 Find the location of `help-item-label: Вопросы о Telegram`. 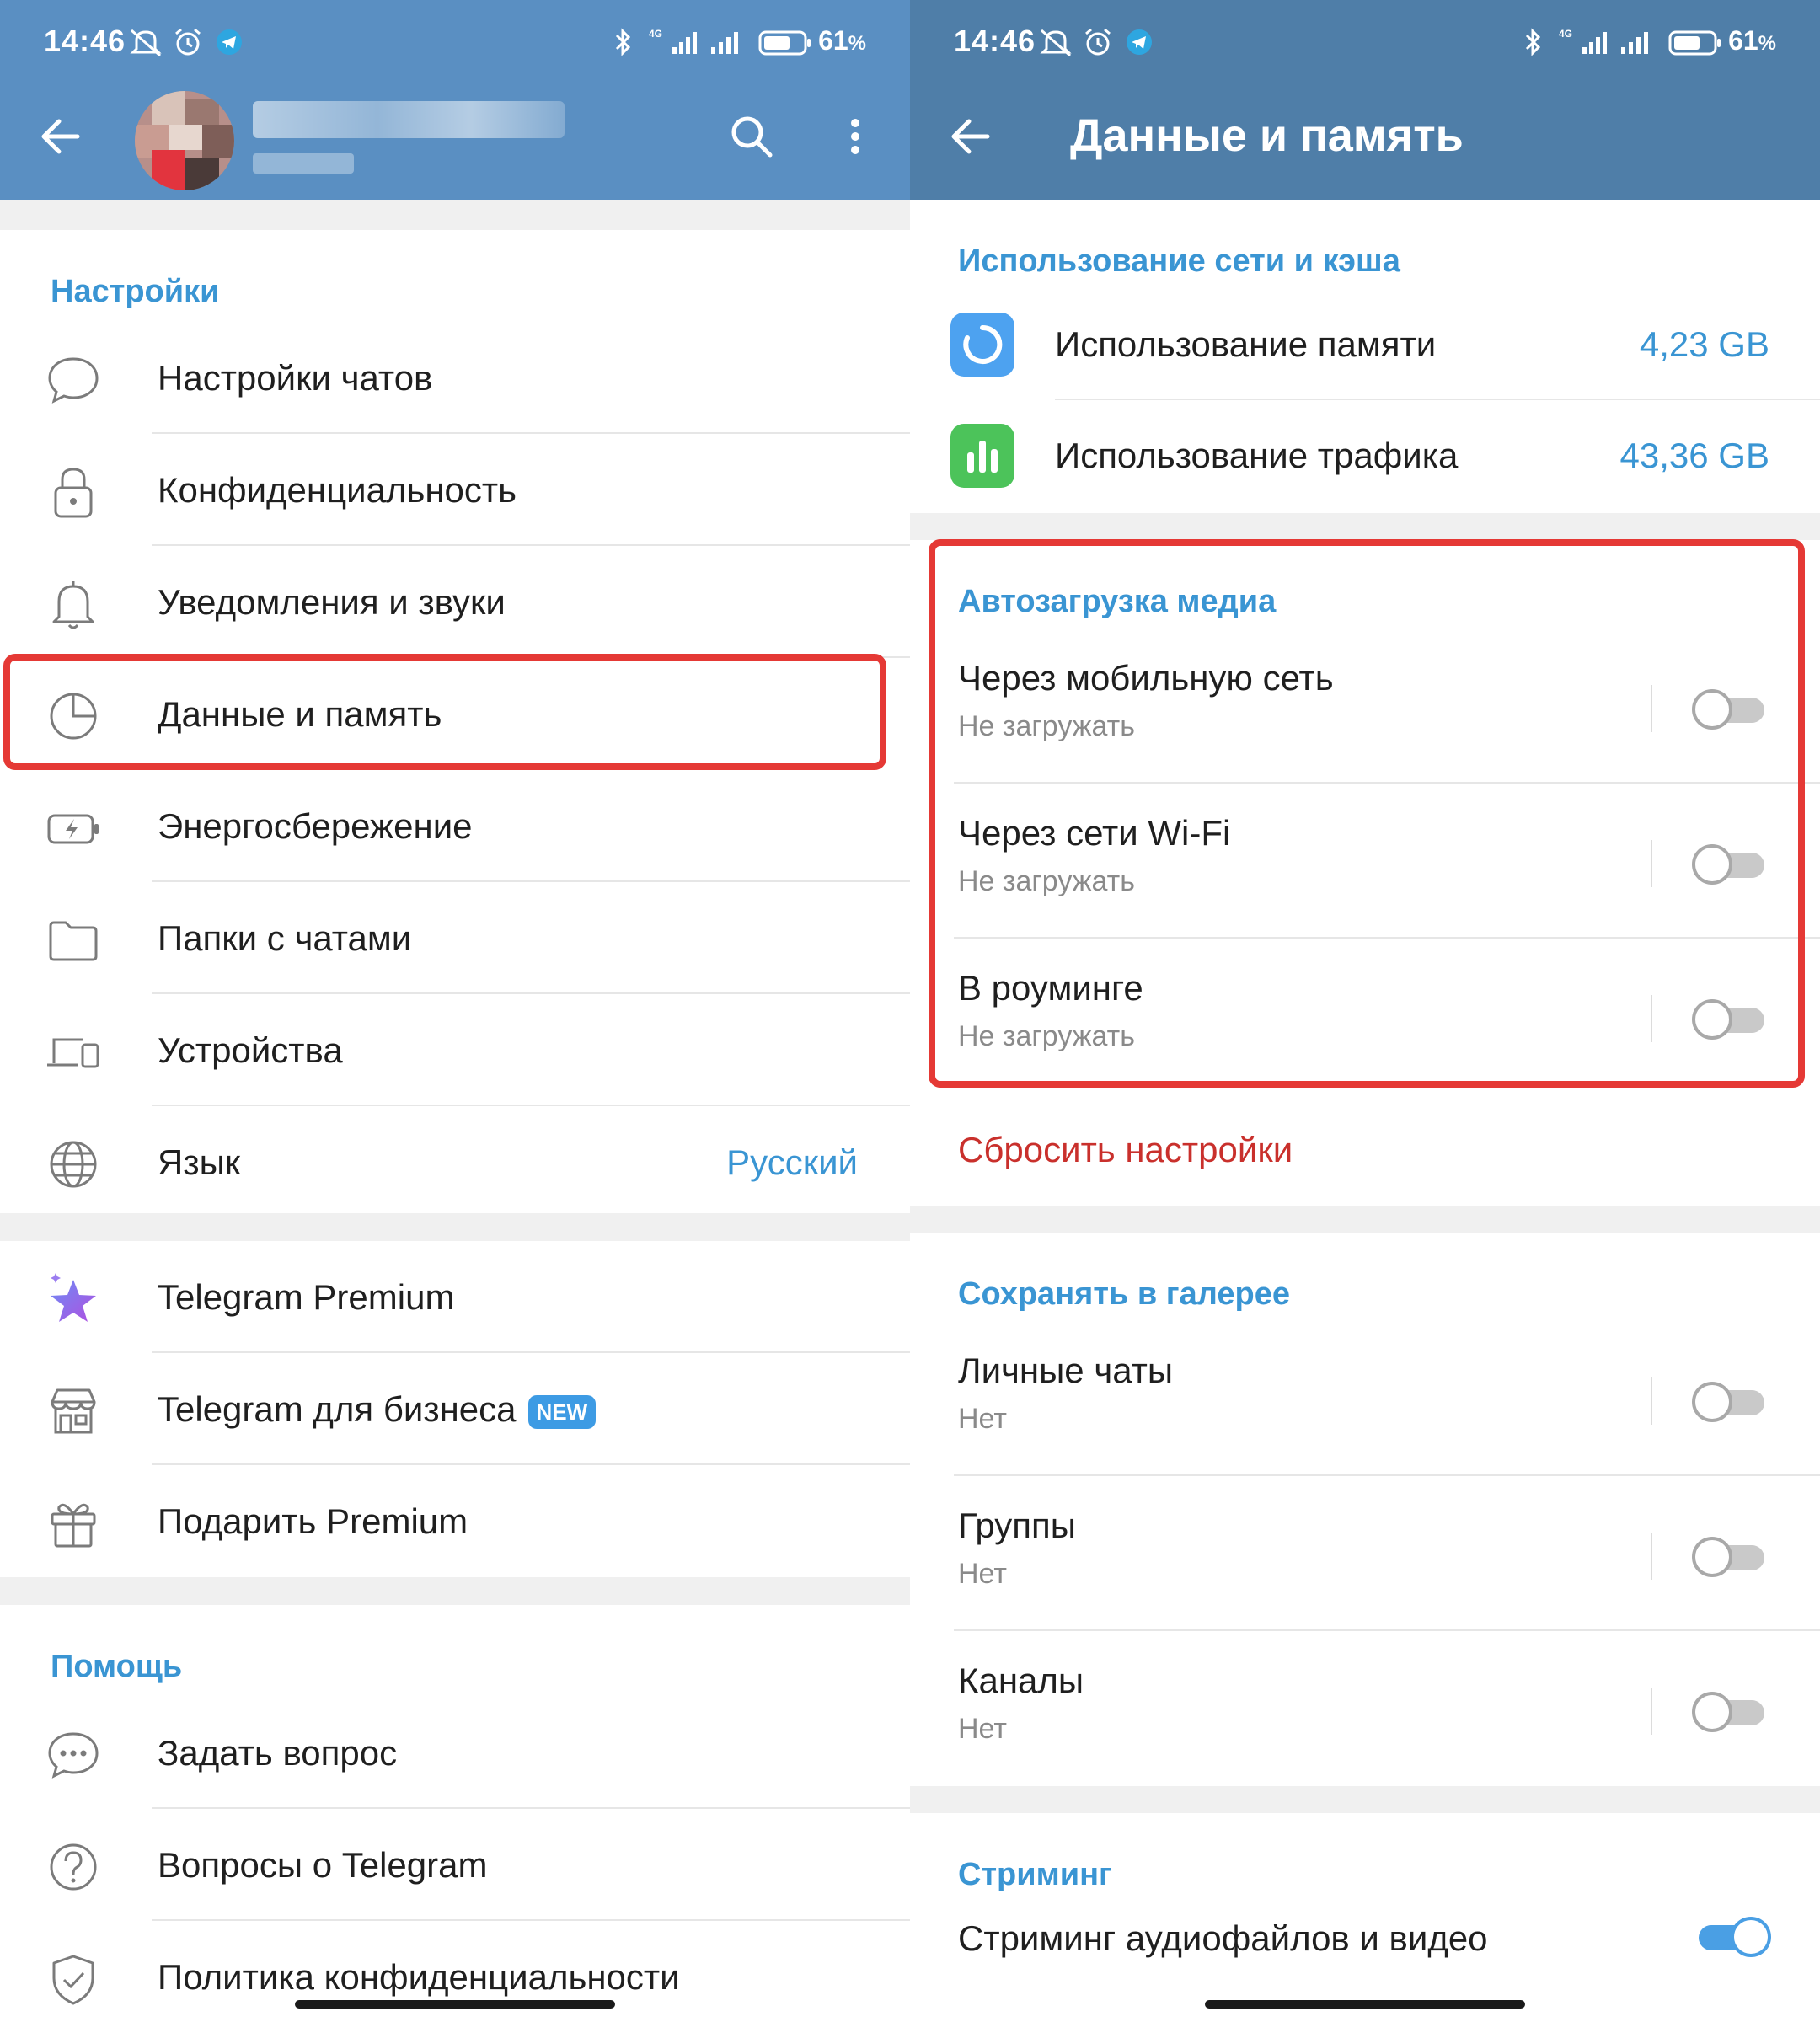

help-item-label: Вопросы о Telegram is located at coordinates (323, 1865).